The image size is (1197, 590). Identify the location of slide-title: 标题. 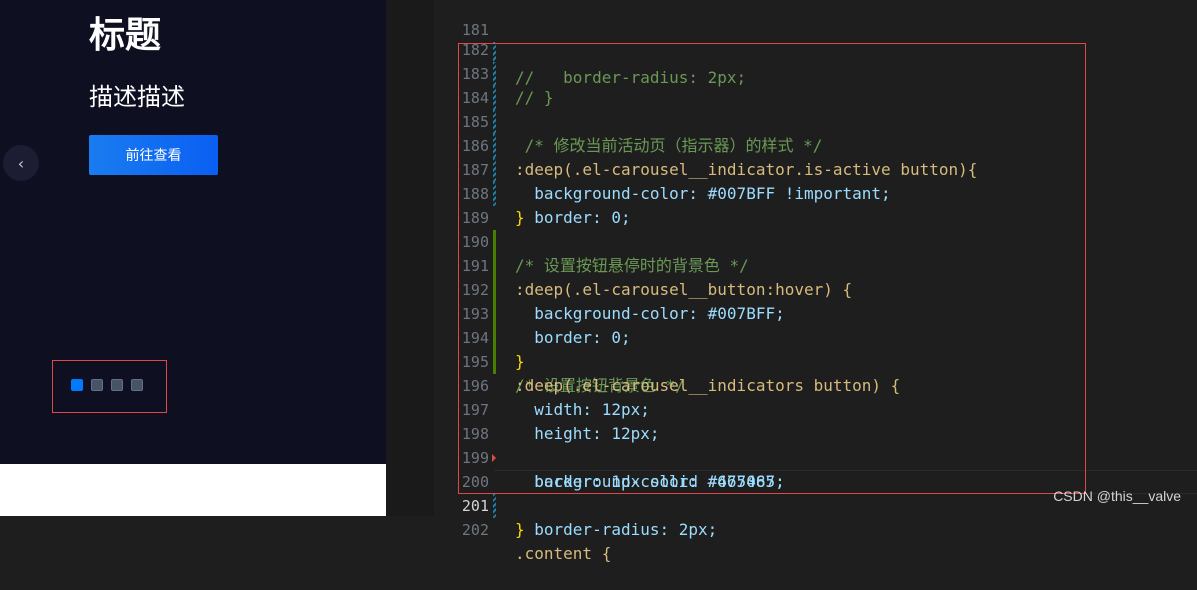
(125, 35).